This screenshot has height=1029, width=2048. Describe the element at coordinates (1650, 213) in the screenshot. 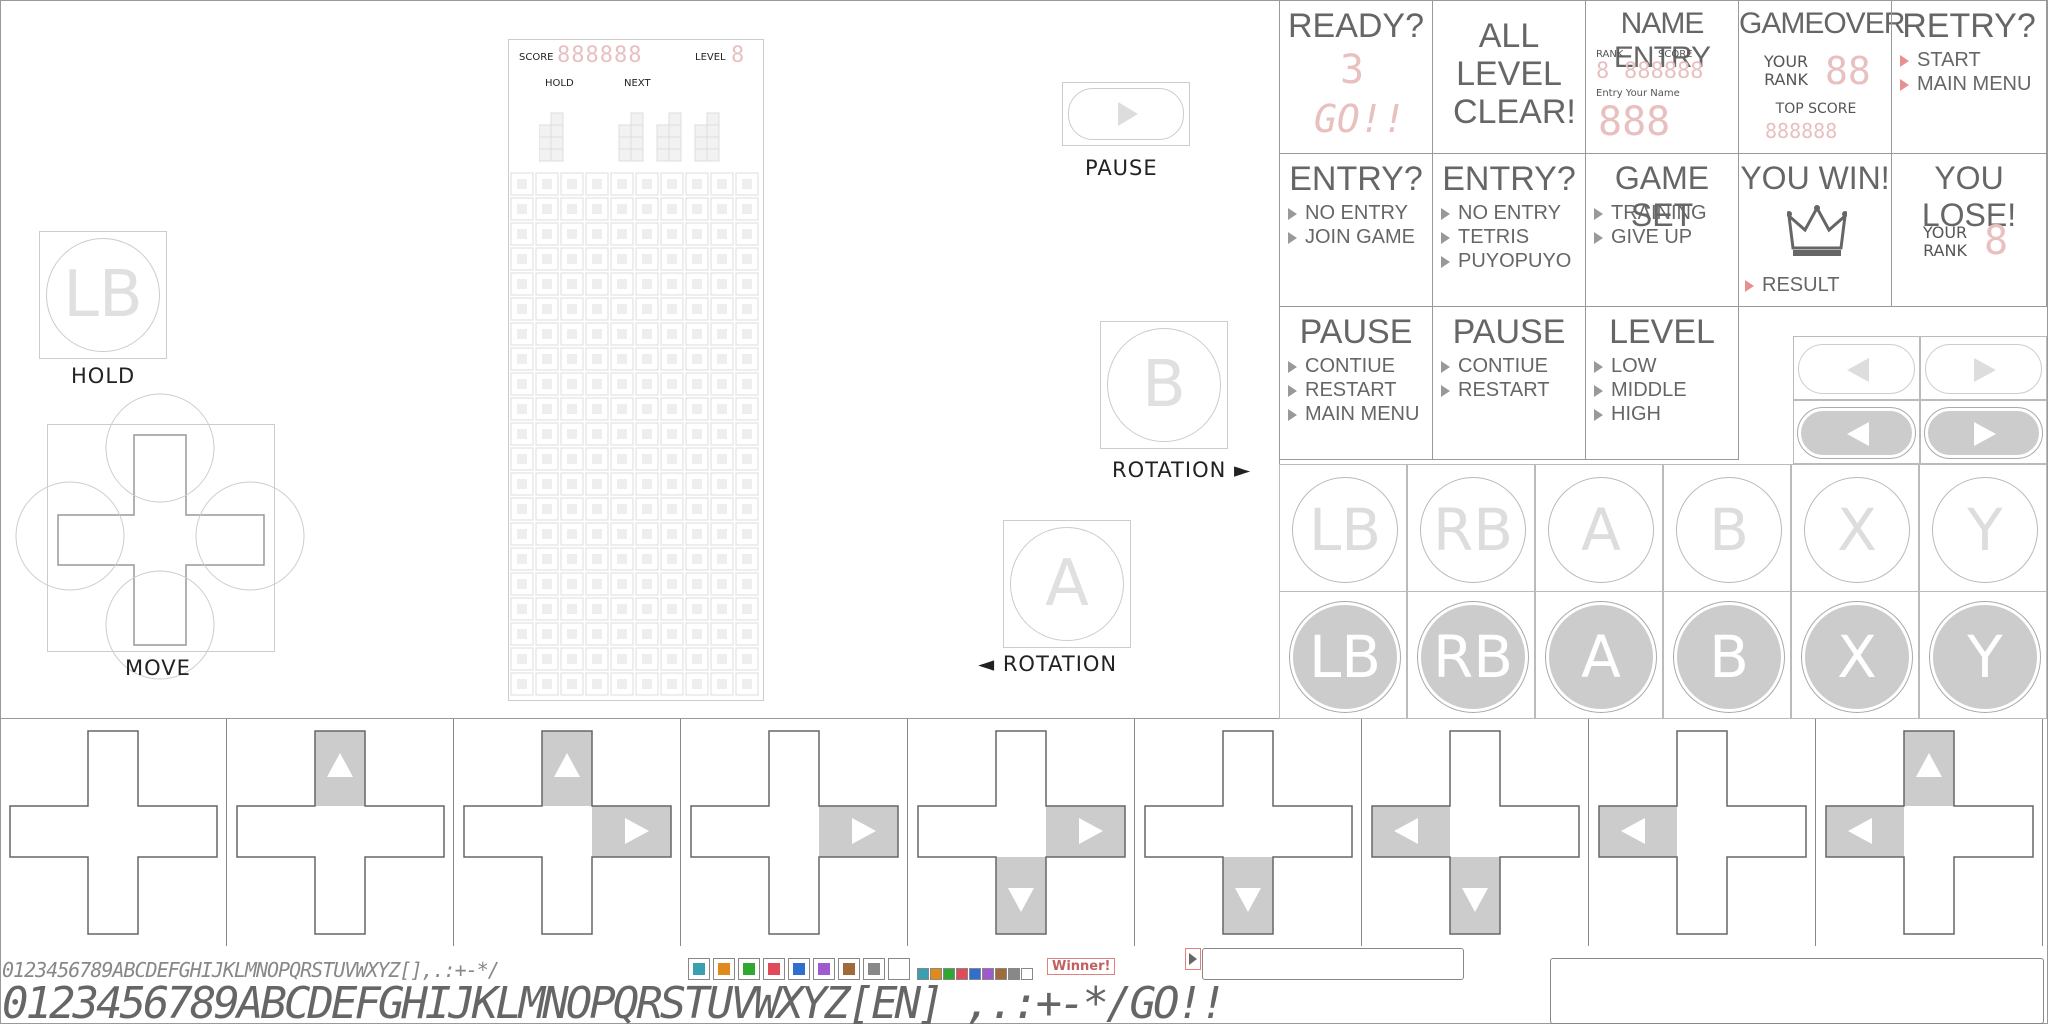

I see `training-option: TRAINING` at that location.